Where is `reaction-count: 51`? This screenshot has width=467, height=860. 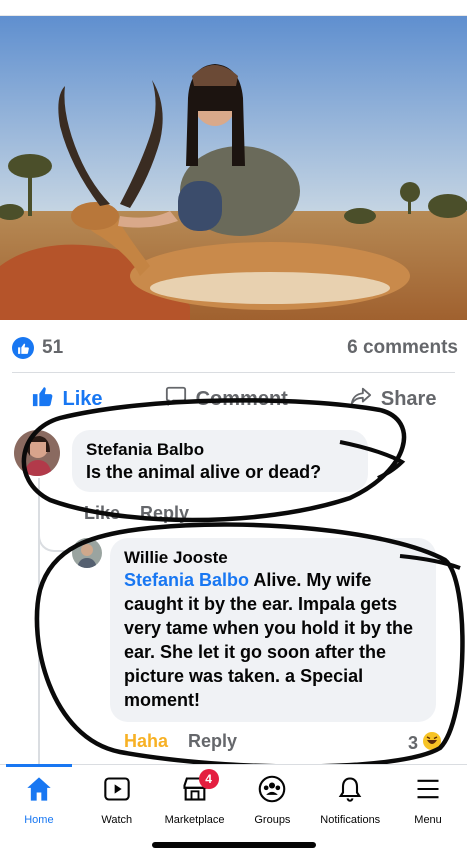 reaction-count: 51 is located at coordinates (53, 347).